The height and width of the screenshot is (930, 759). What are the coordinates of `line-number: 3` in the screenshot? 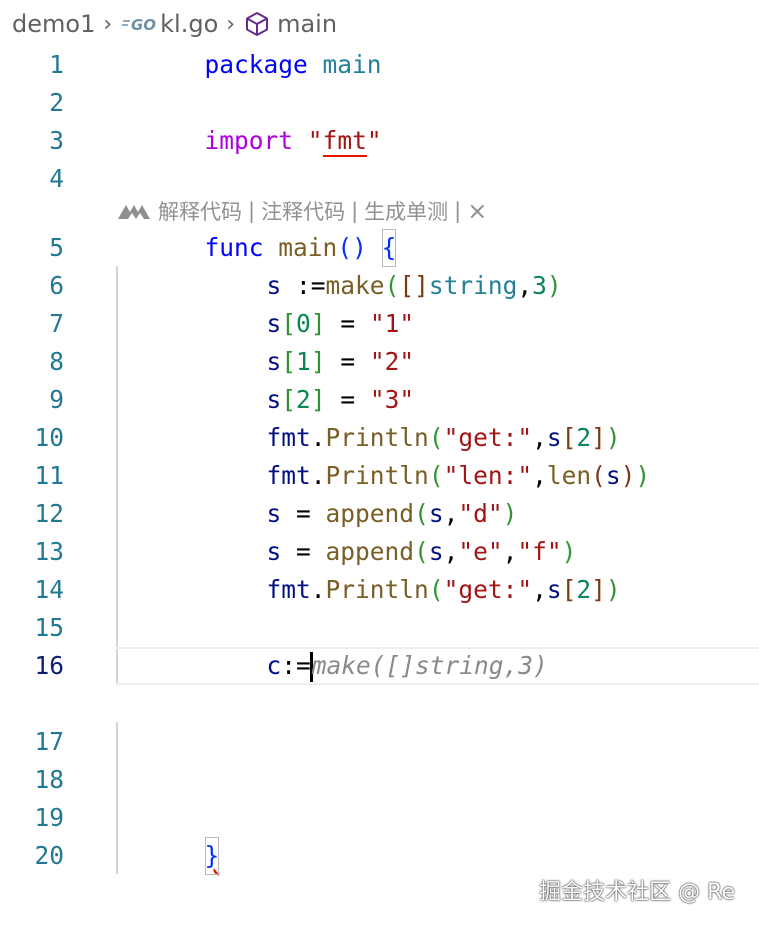 It's located at (56, 140).